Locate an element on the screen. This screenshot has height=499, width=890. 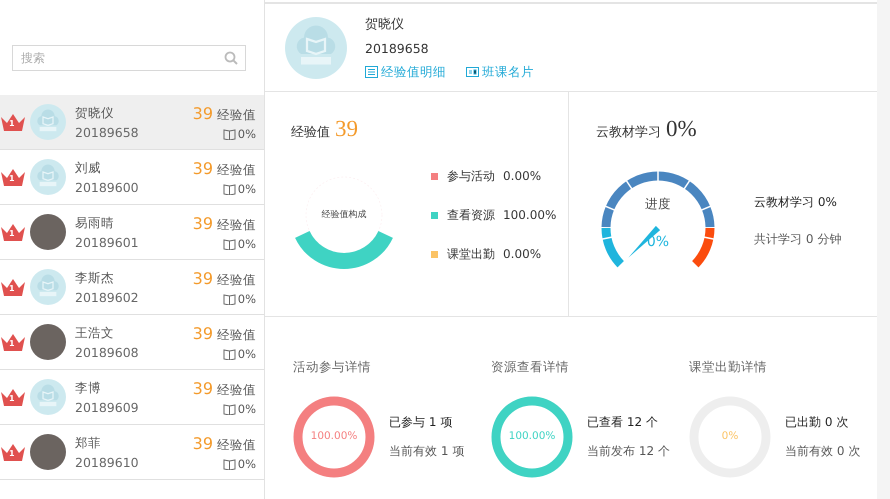
detail-title: 活动参与详情 is located at coordinates (332, 367).